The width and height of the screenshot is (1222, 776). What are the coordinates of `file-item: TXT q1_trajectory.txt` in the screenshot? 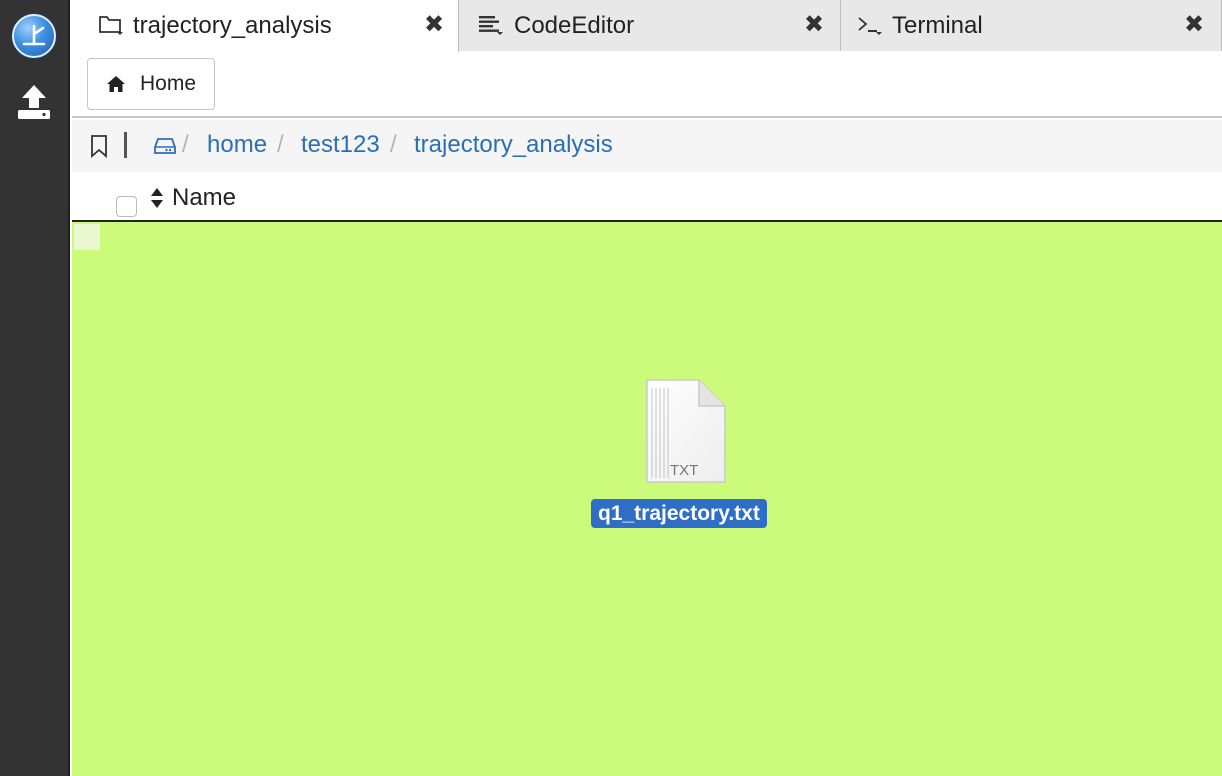 It's located at (685, 455).